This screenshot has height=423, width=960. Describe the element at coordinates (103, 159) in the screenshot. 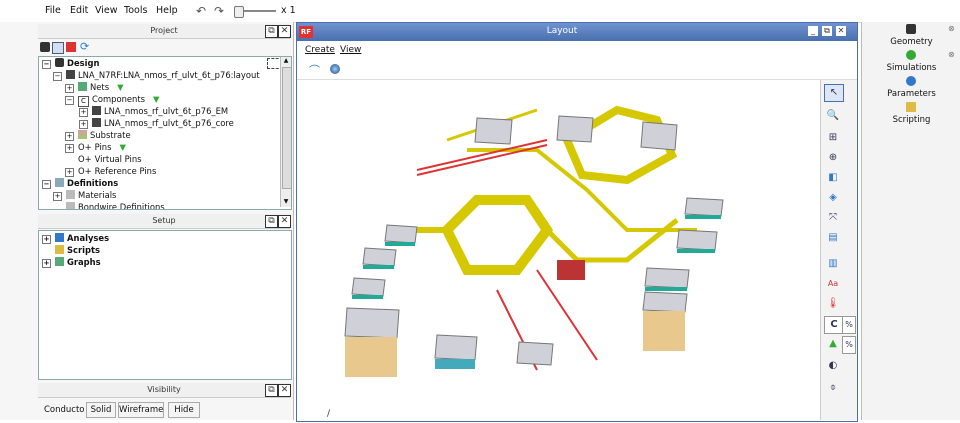

I see `tree-virtual-pins: O+ Virtual Pins` at that location.